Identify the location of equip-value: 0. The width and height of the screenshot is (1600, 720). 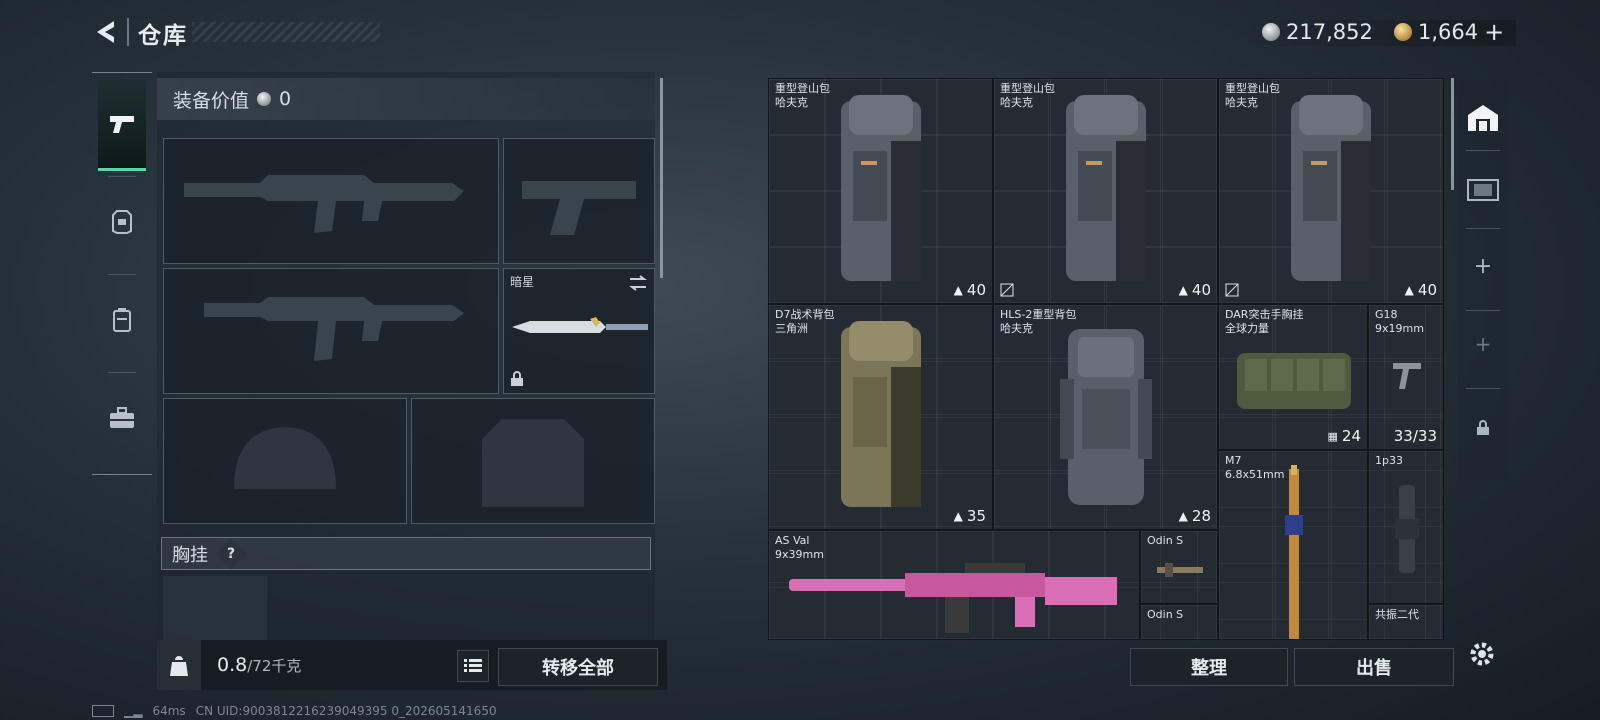
(285, 99).